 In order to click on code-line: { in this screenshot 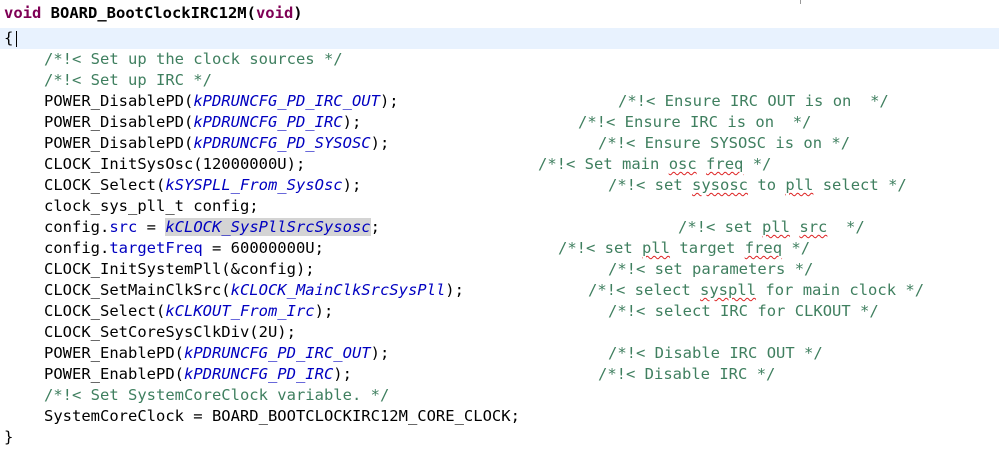, I will do `click(499, 38)`.